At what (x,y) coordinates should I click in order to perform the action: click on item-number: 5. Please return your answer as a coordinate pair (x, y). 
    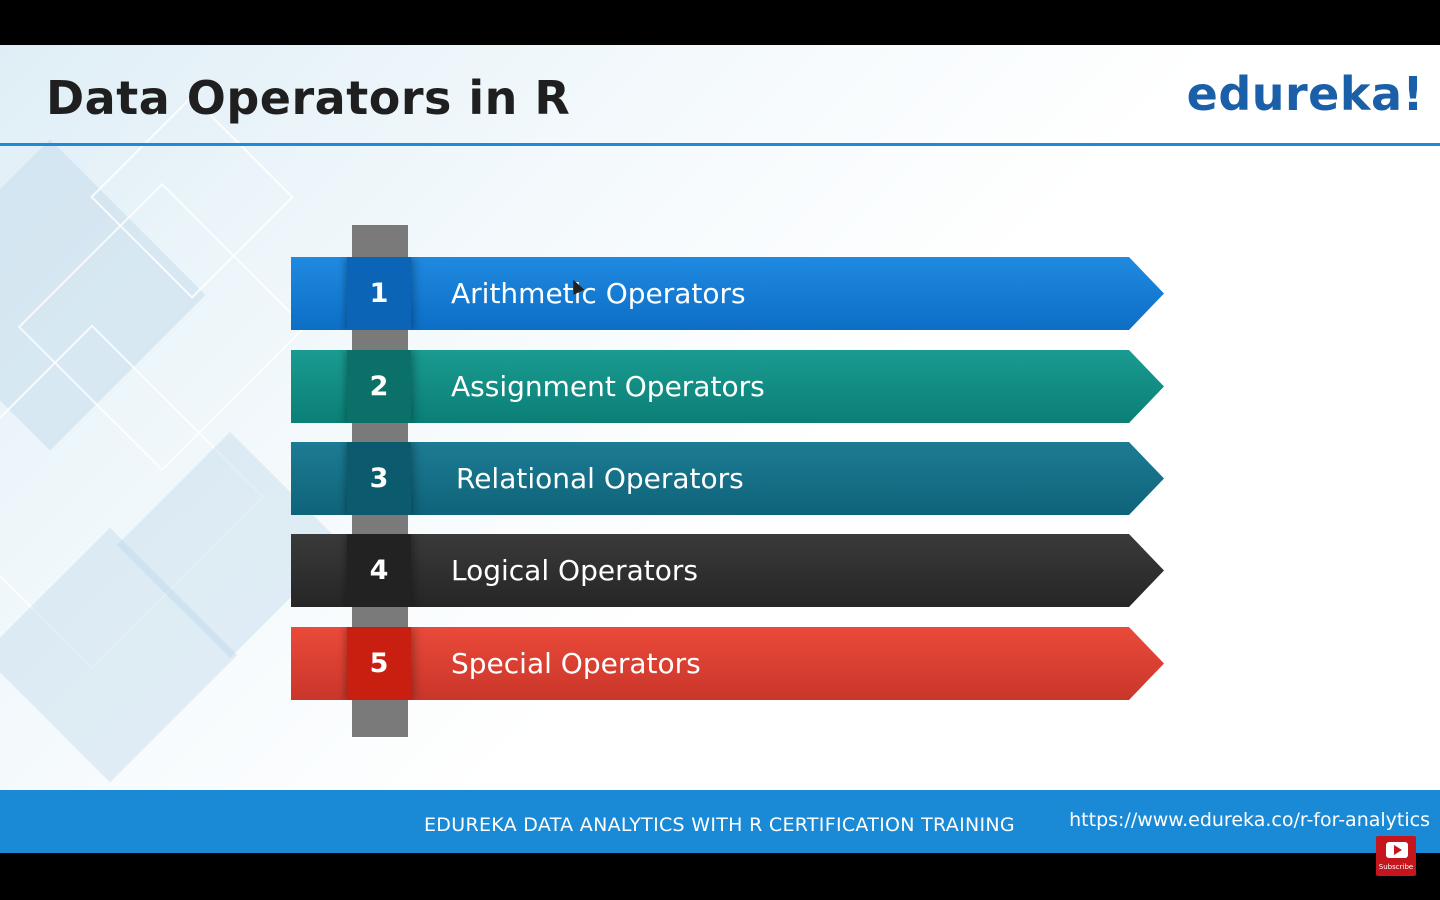
    Looking at the image, I should click on (379, 663).